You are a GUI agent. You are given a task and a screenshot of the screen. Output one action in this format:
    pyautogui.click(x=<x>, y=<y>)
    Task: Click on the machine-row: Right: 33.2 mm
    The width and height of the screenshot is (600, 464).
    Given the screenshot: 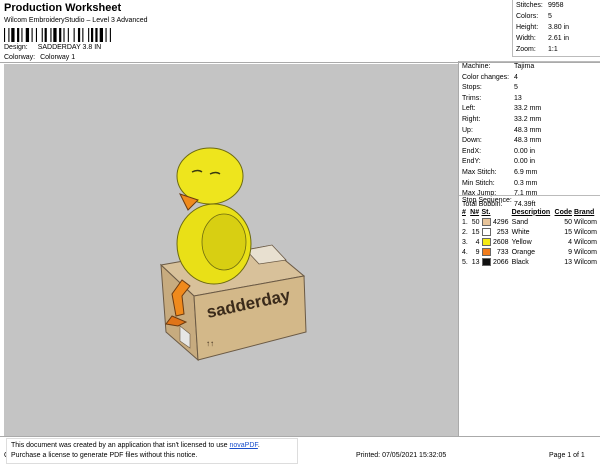 What is the action you would take?
    pyautogui.click(x=529, y=120)
    